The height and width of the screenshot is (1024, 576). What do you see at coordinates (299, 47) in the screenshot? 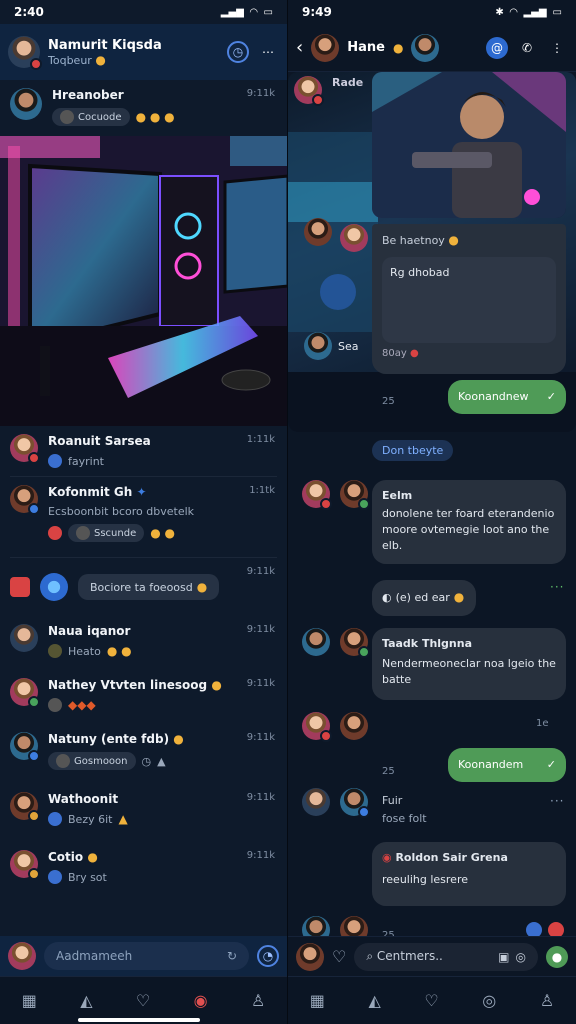
I see `back-icon: ‹` at bounding box center [299, 47].